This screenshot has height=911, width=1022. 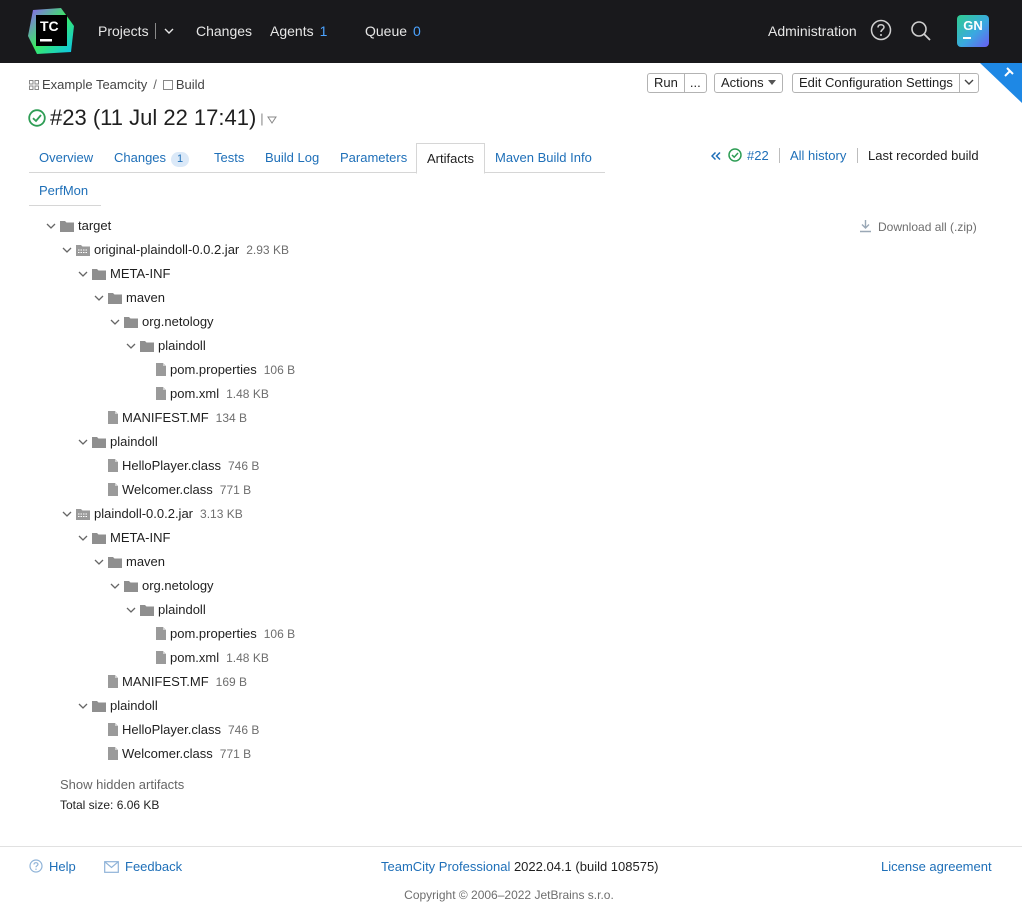 I want to click on artifact-name: HelloPlayer.class, so click(x=171, y=729).